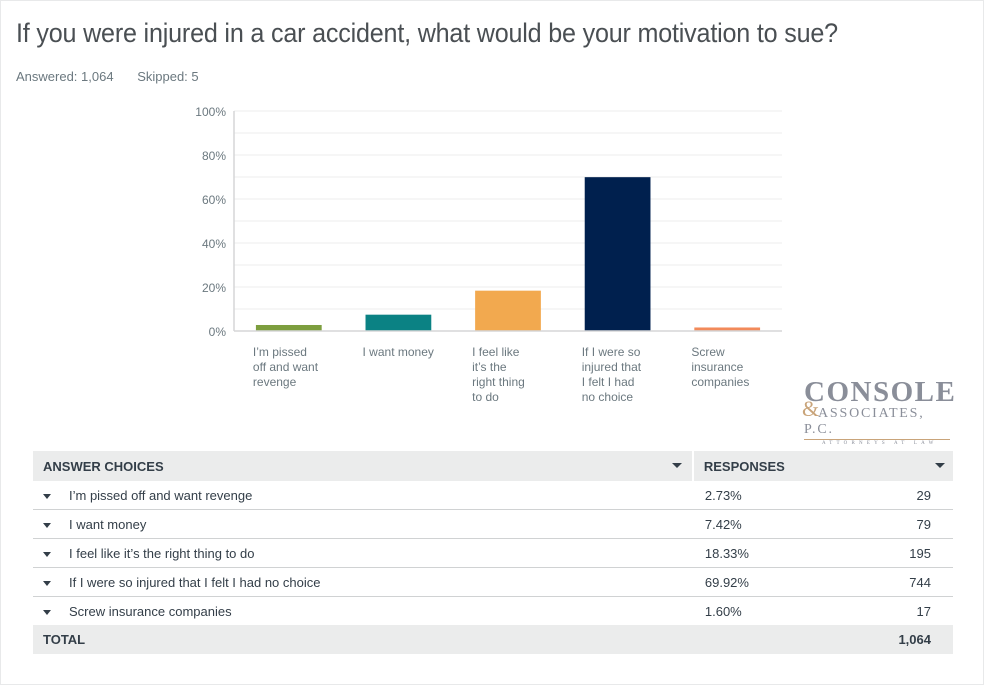 The image size is (984, 685). I want to click on response-percent: 69.92%, so click(766, 582).